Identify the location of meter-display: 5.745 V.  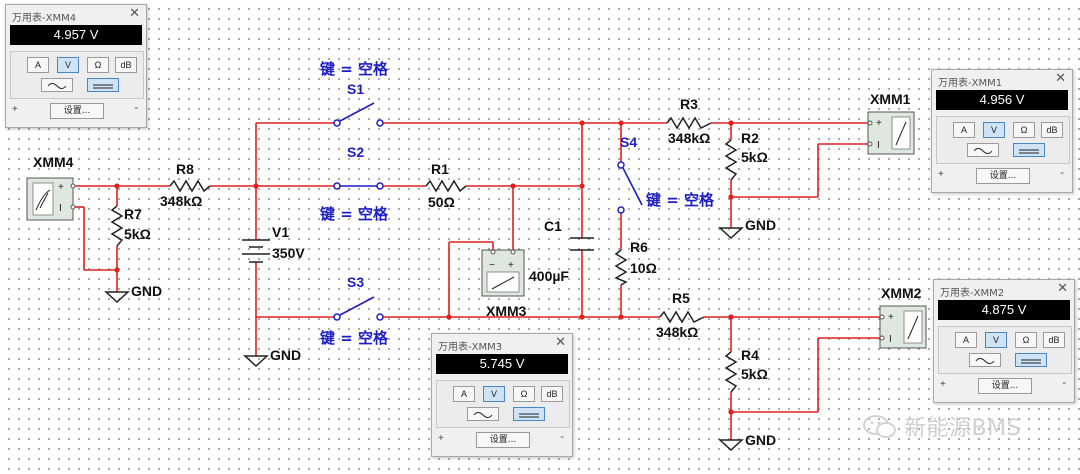
(502, 364).